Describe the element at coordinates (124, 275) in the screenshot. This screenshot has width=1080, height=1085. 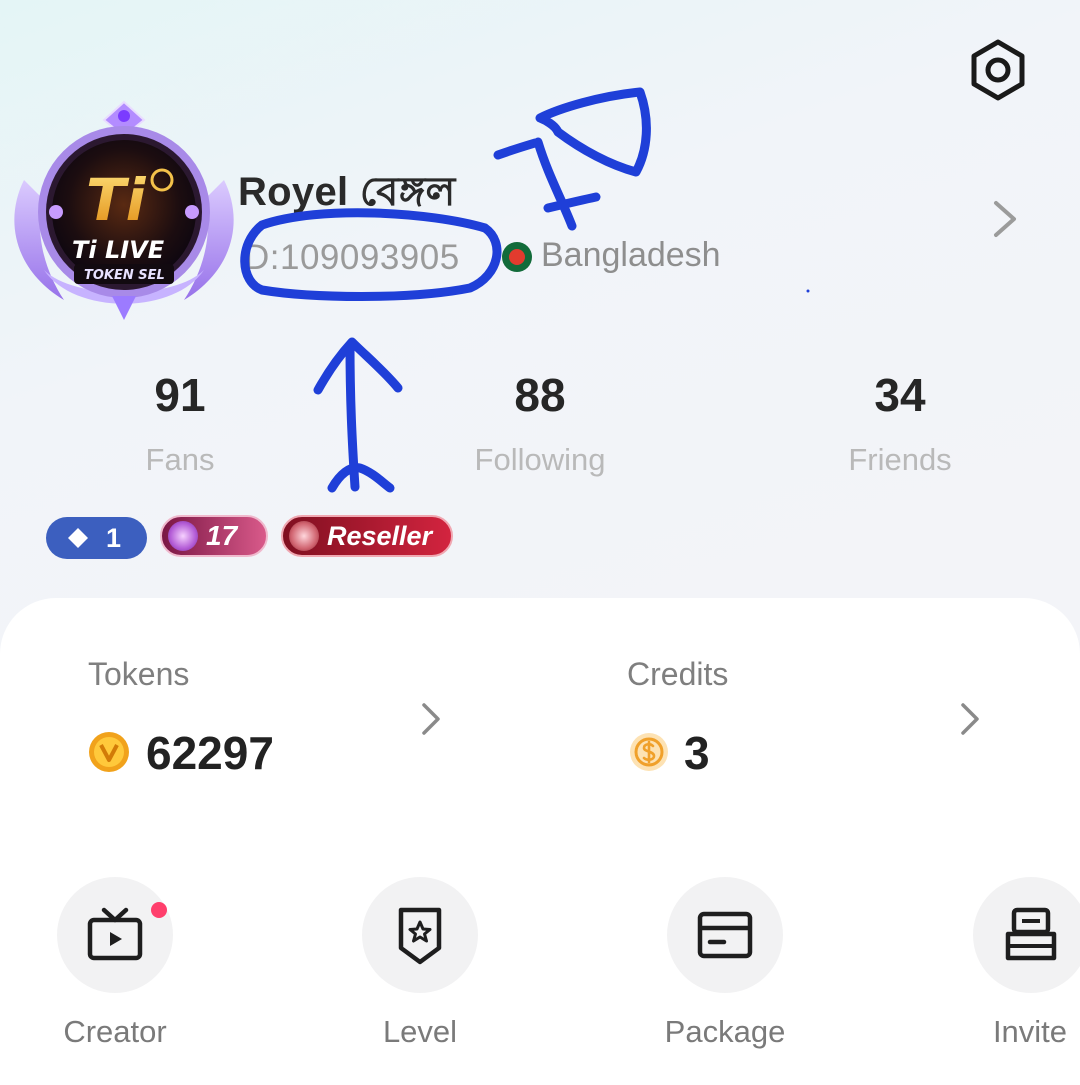
I see `svg-text: TOKEN SEL` at that location.